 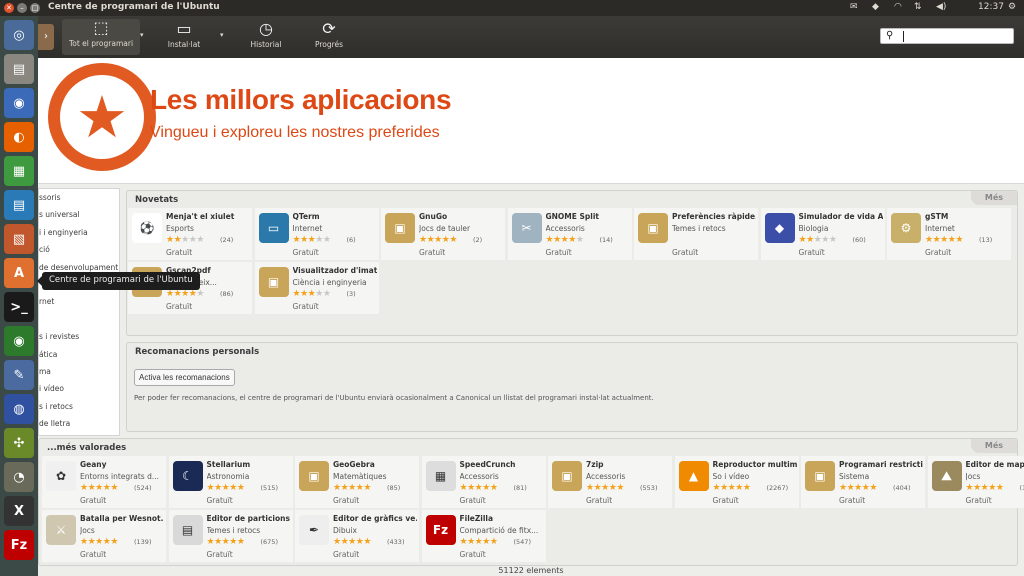 I want to click on app-category: Internet, so click(x=940, y=228).